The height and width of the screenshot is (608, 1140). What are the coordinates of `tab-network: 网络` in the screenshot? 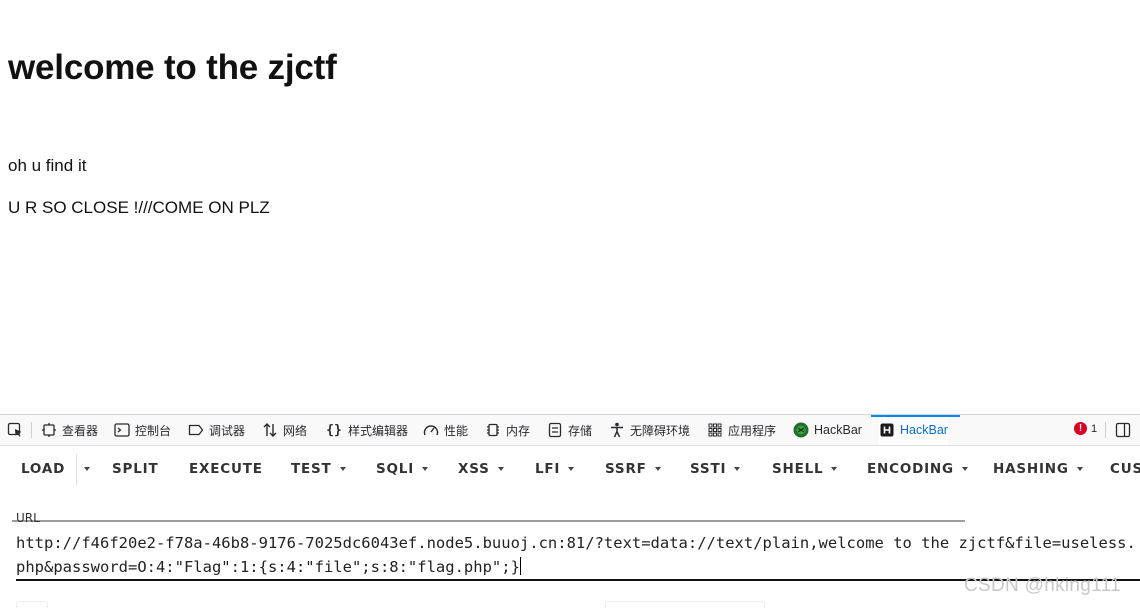 It's located at (284, 430).